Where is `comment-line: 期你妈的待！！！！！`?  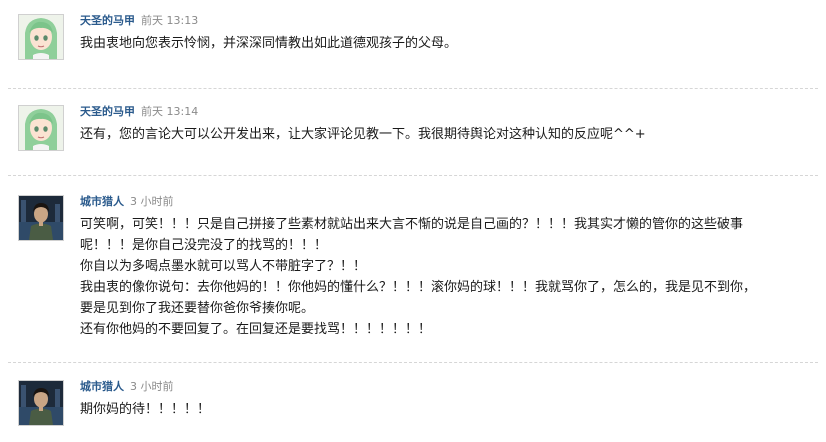 comment-line: 期你妈的待！！！！！ is located at coordinates (145, 409).